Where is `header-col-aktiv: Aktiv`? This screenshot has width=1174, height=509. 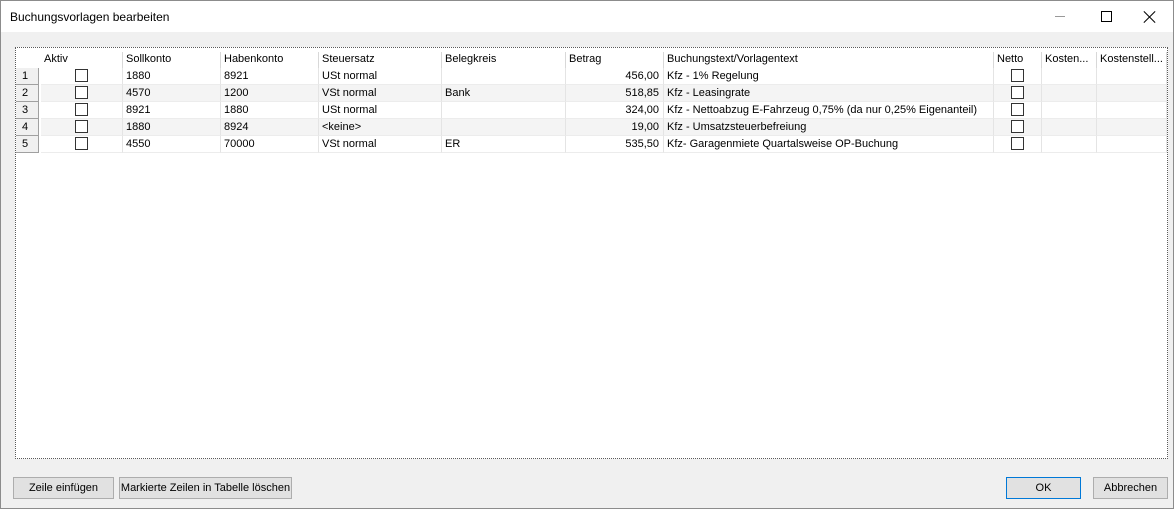 header-col-aktiv: Aktiv is located at coordinates (82, 60).